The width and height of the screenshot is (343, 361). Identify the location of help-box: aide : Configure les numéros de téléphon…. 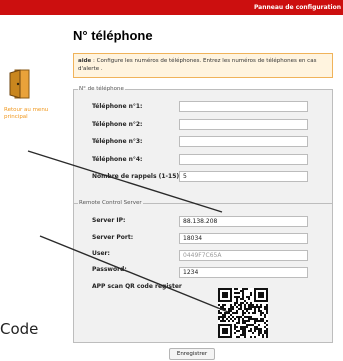
(203, 65).